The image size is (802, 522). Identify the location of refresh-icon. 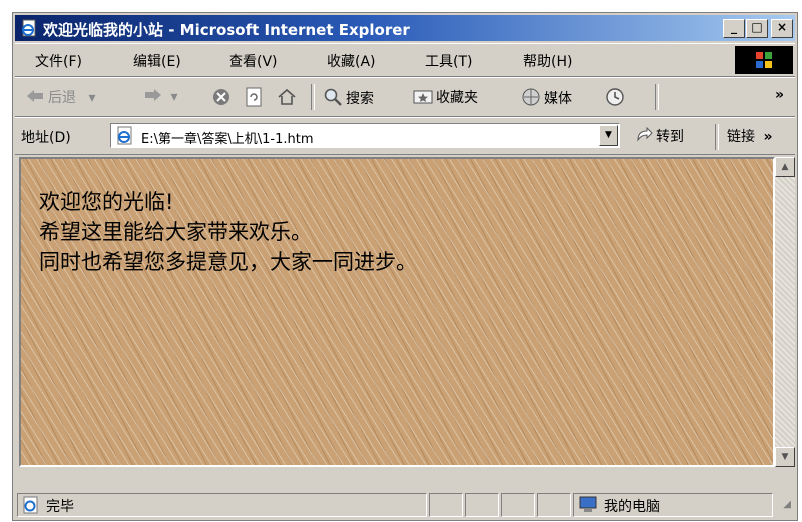
(254, 99).